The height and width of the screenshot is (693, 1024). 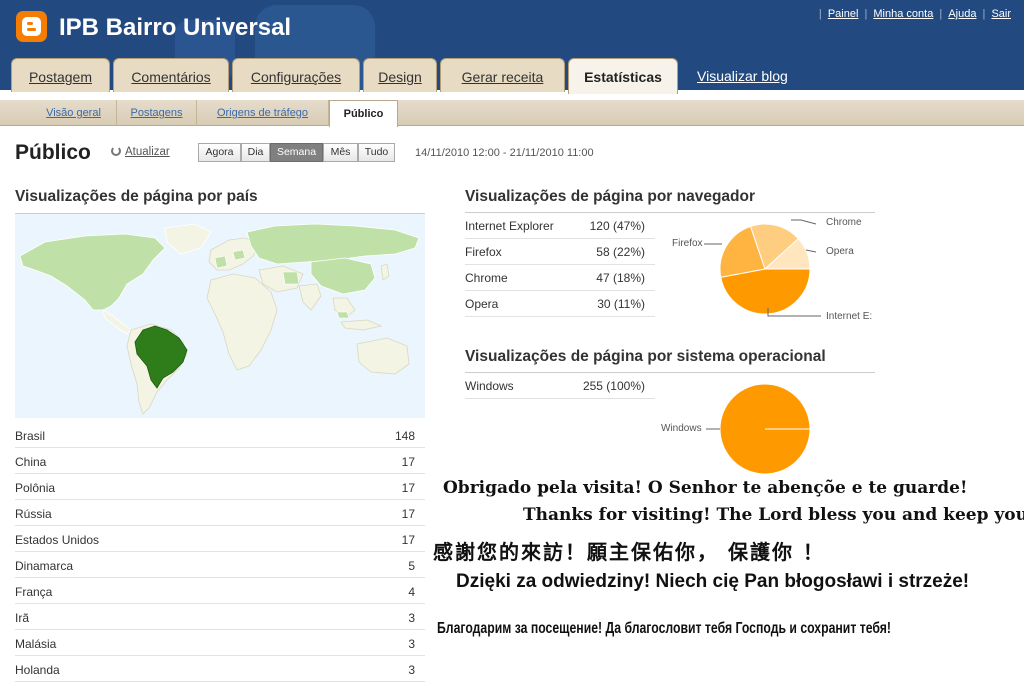 I want to click on refresh-icon, so click(x=116, y=151).